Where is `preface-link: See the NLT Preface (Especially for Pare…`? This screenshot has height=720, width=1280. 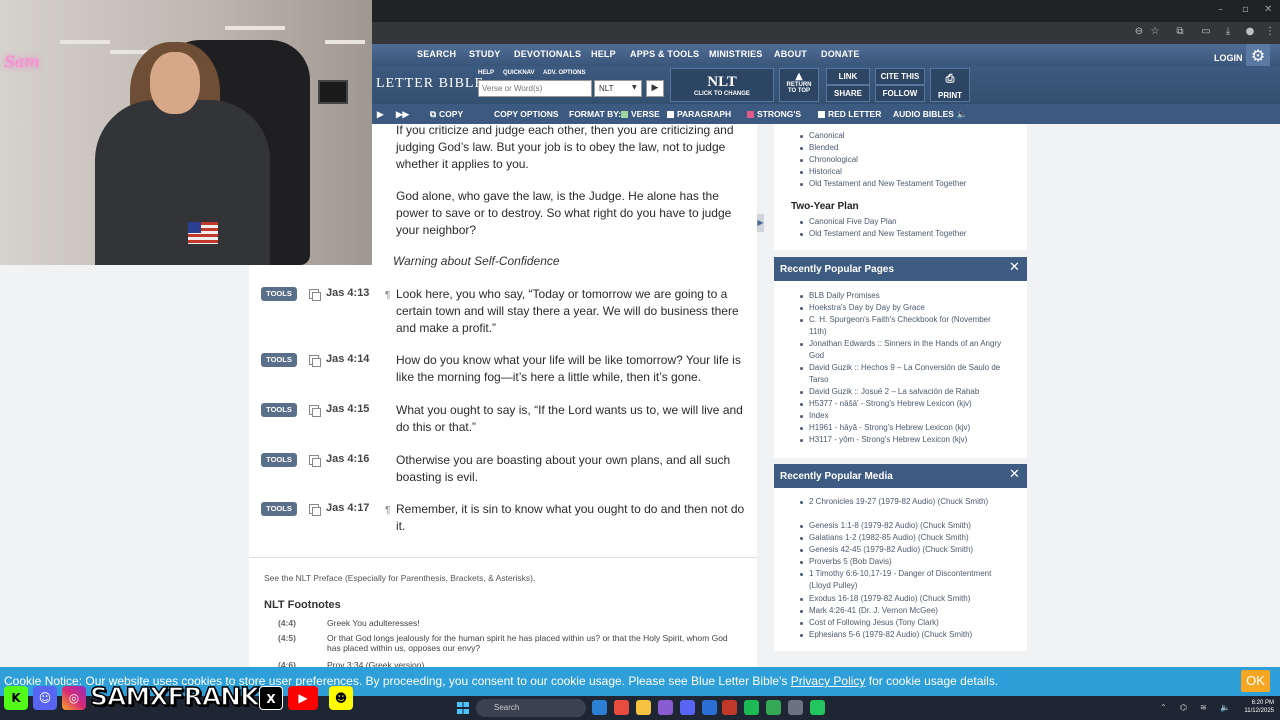
preface-link: See the NLT Preface (Especially for Pare… is located at coordinates (399, 578).